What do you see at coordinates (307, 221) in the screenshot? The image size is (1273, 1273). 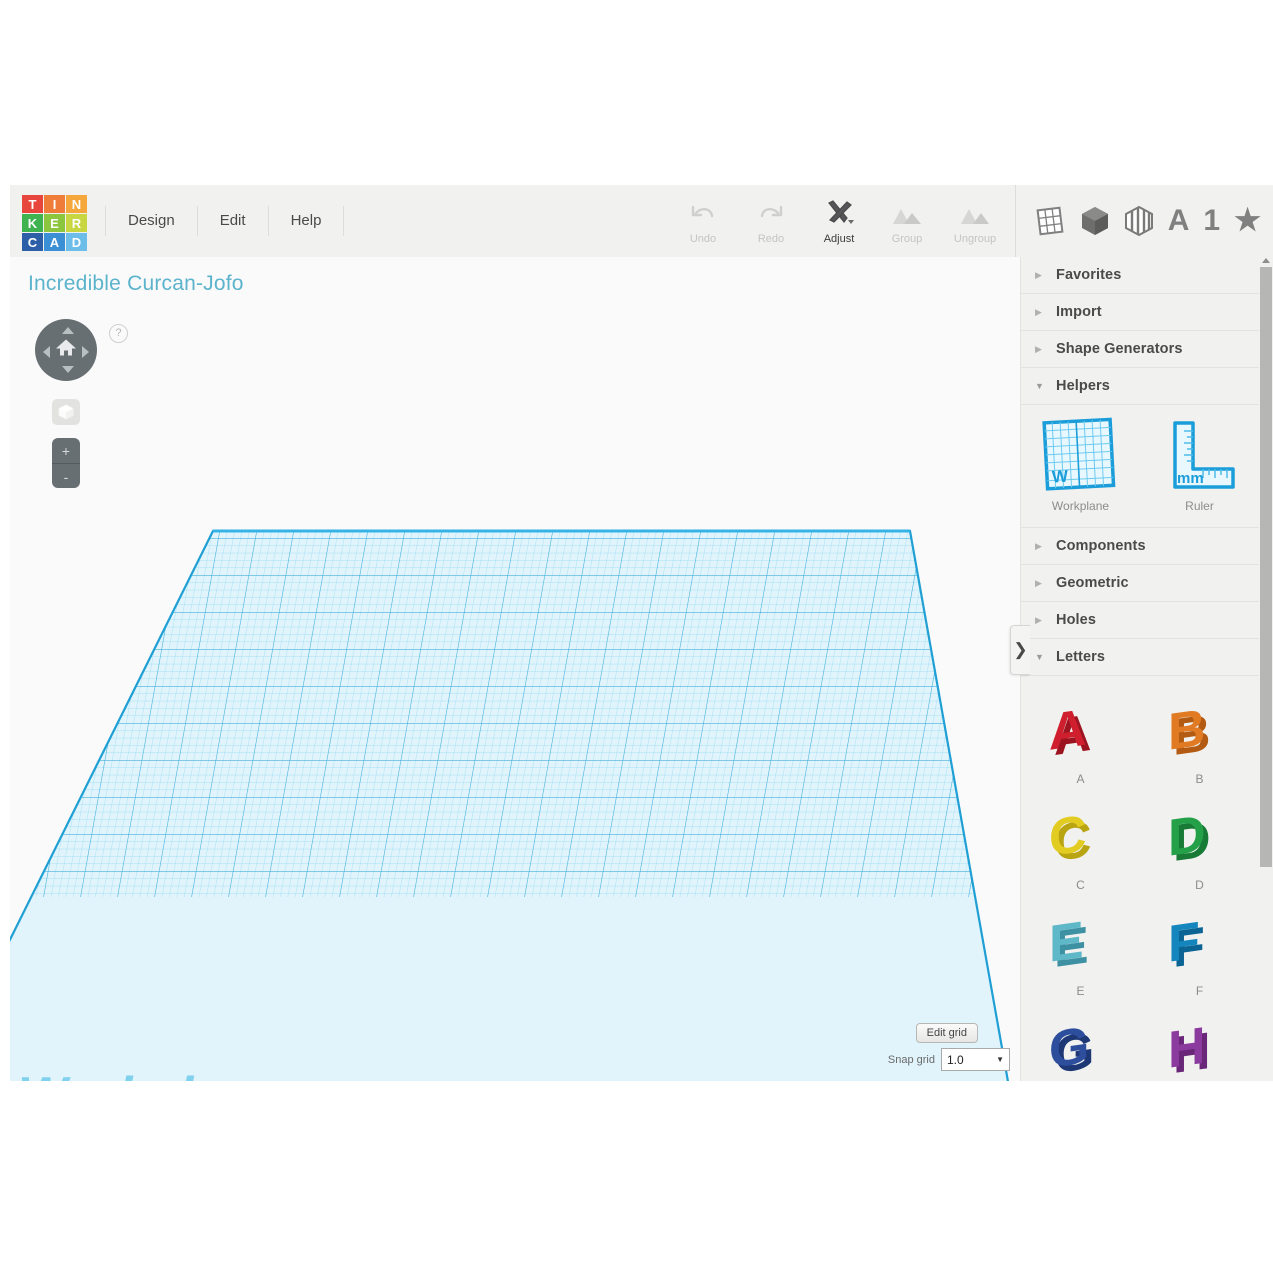 I see `menu-help: Help` at bounding box center [307, 221].